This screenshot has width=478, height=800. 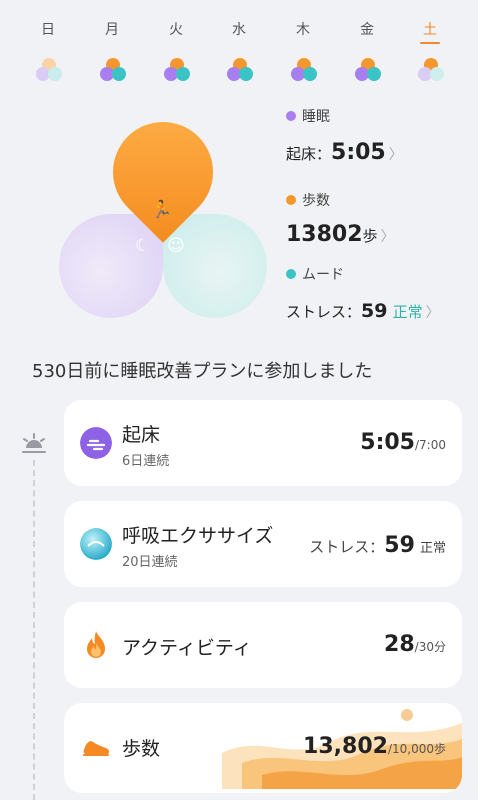 I want to click on breathing-icon, so click(x=96, y=544).